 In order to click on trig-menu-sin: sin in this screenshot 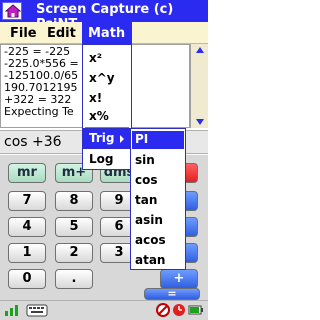, I will do `click(145, 160)`.